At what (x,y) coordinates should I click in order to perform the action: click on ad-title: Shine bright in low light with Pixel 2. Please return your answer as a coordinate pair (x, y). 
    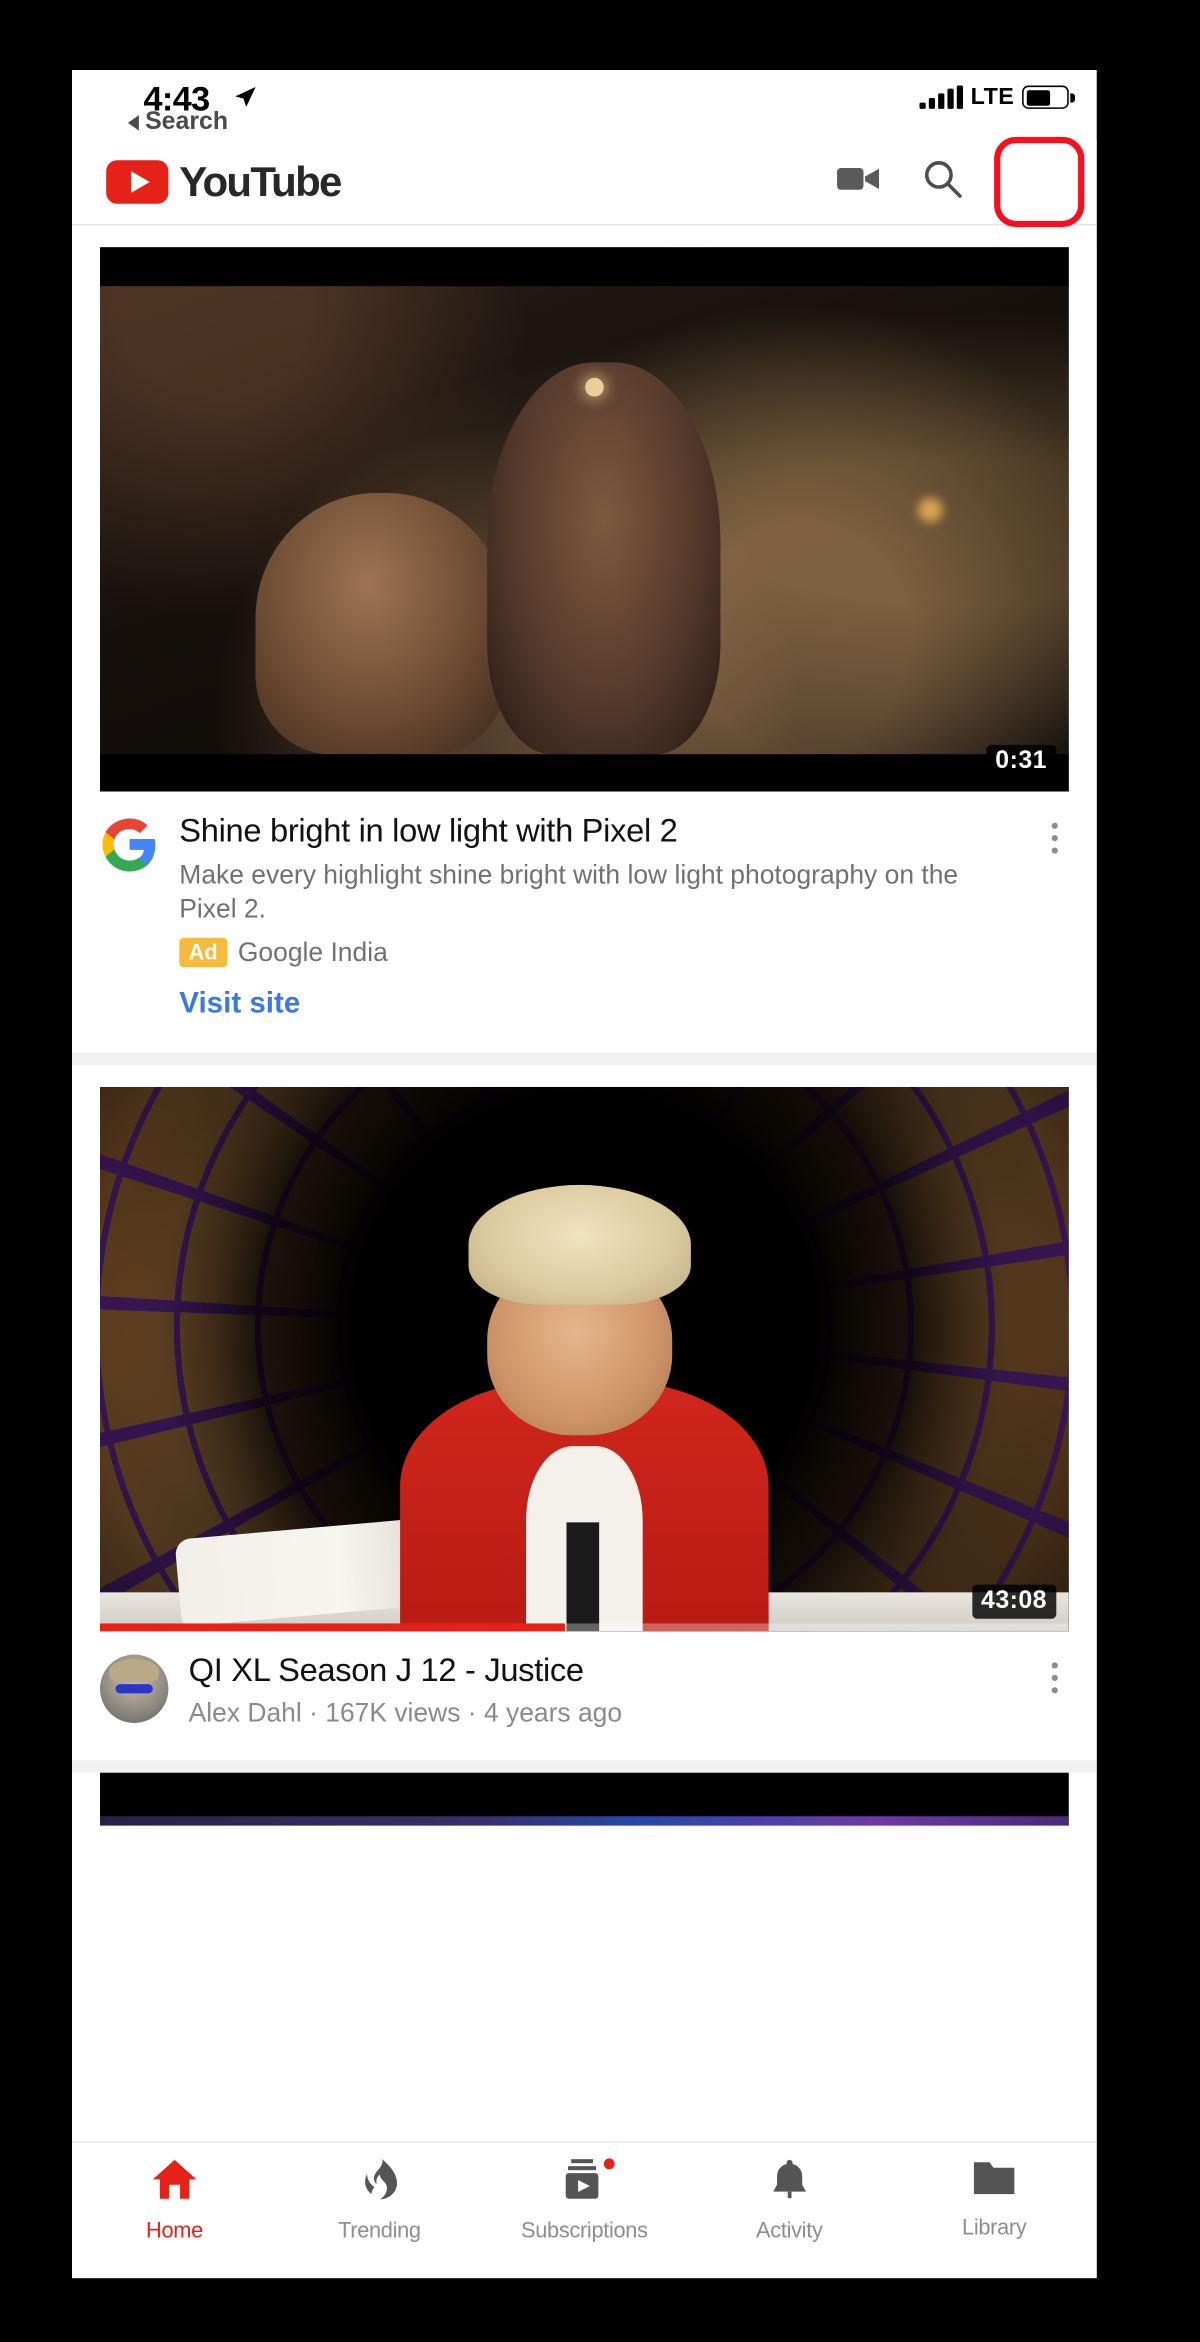
    Looking at the image, I should click on (428, 831).